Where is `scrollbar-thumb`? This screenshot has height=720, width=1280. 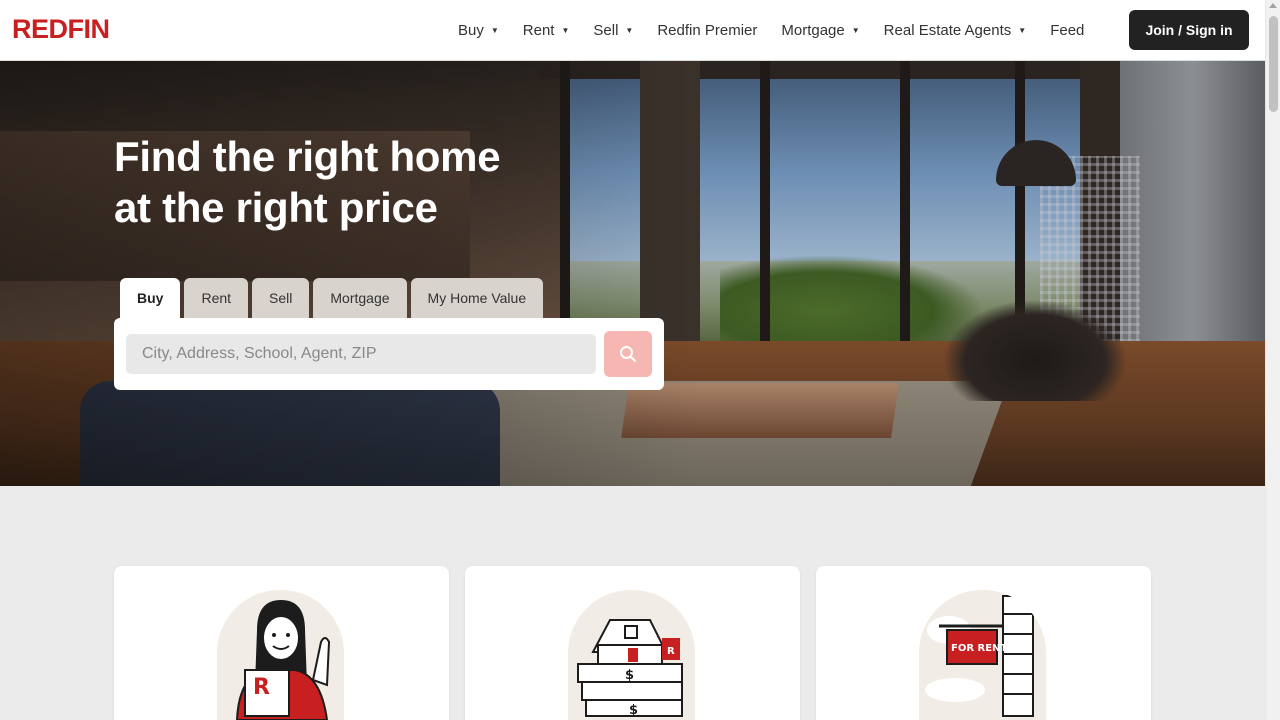
scrollbar-thumb is located at coordinates (1273, 64).